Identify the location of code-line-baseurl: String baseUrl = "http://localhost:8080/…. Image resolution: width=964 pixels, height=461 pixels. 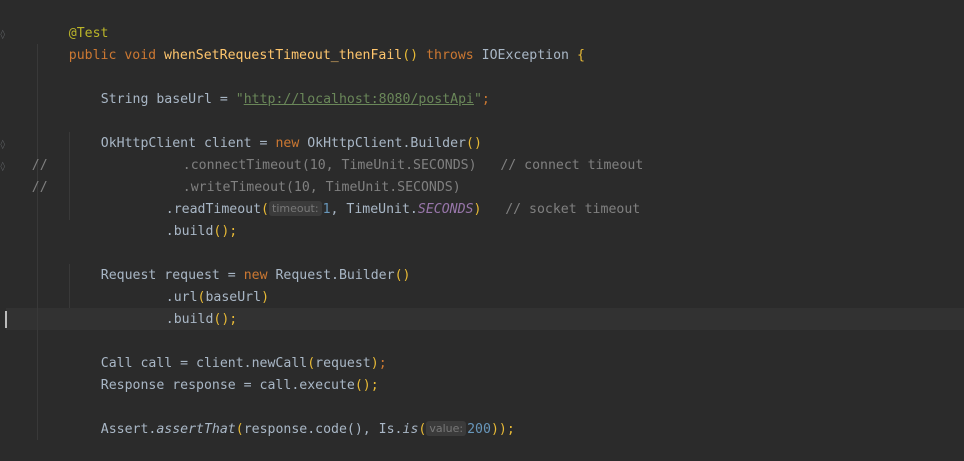
(279, 87).